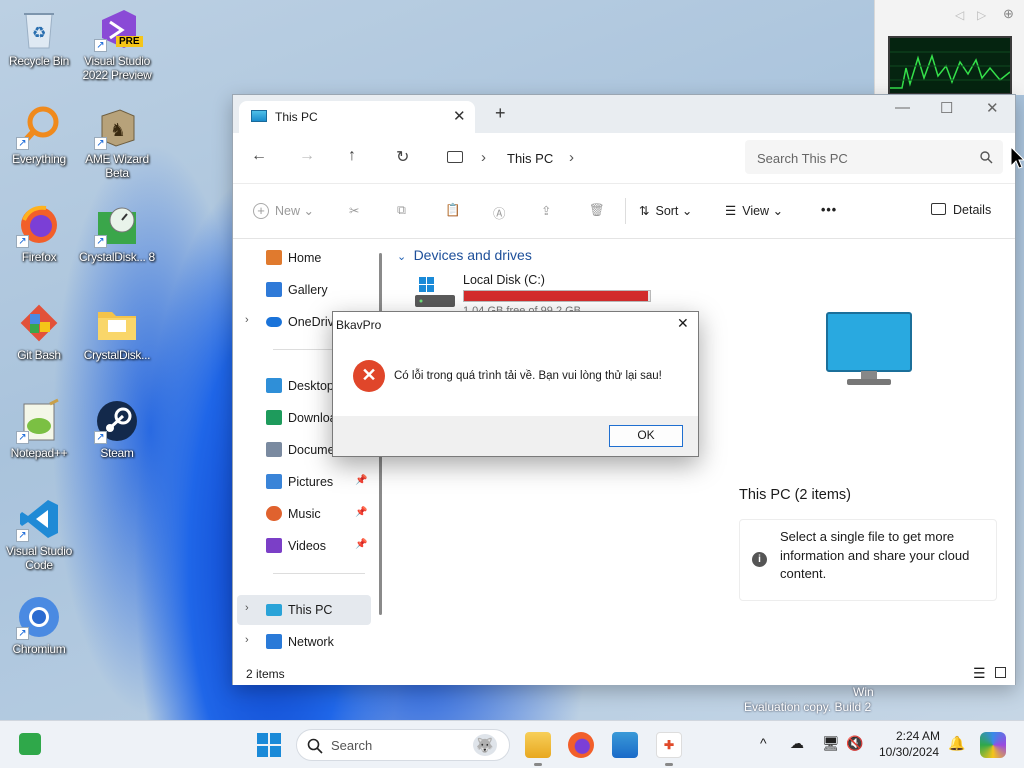 The height and width of the screenshot is (768, 1024). What do you see at coordinates (403, 745) in the screenshot?
I see `taskbar-search-box: Search 🐺` at bounding box center [403, 745].